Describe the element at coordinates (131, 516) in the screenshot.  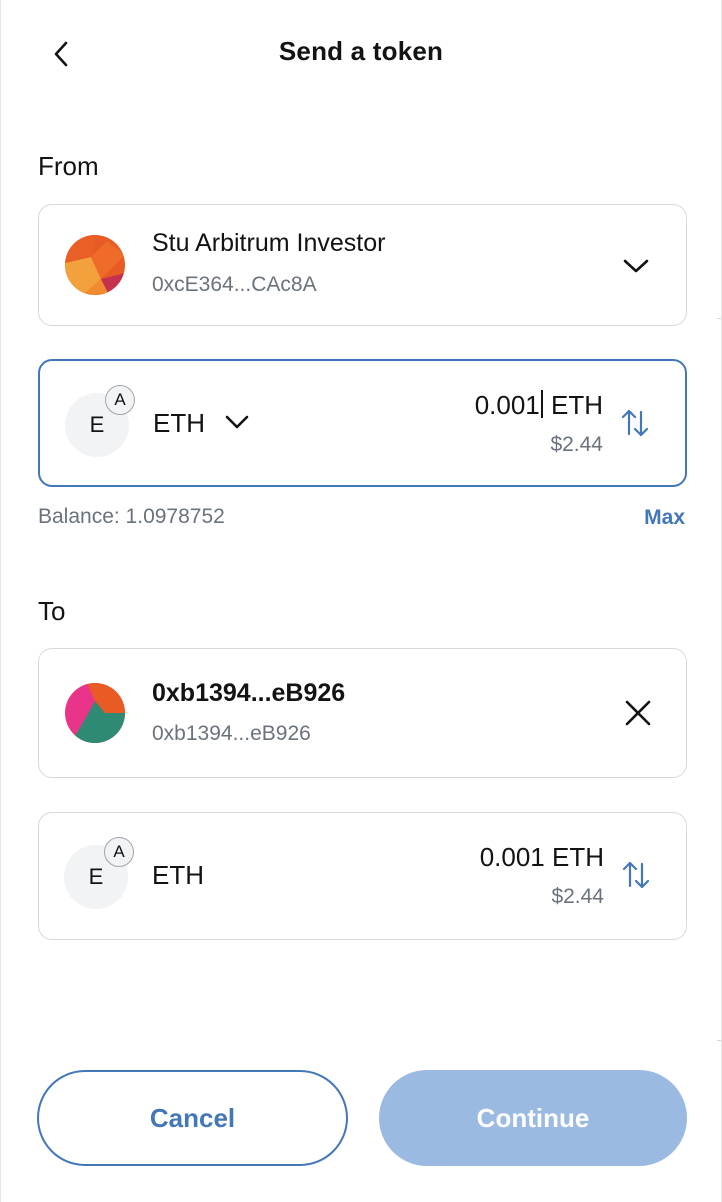
I see `balance-text: Balance: 1.0978752` at that location.